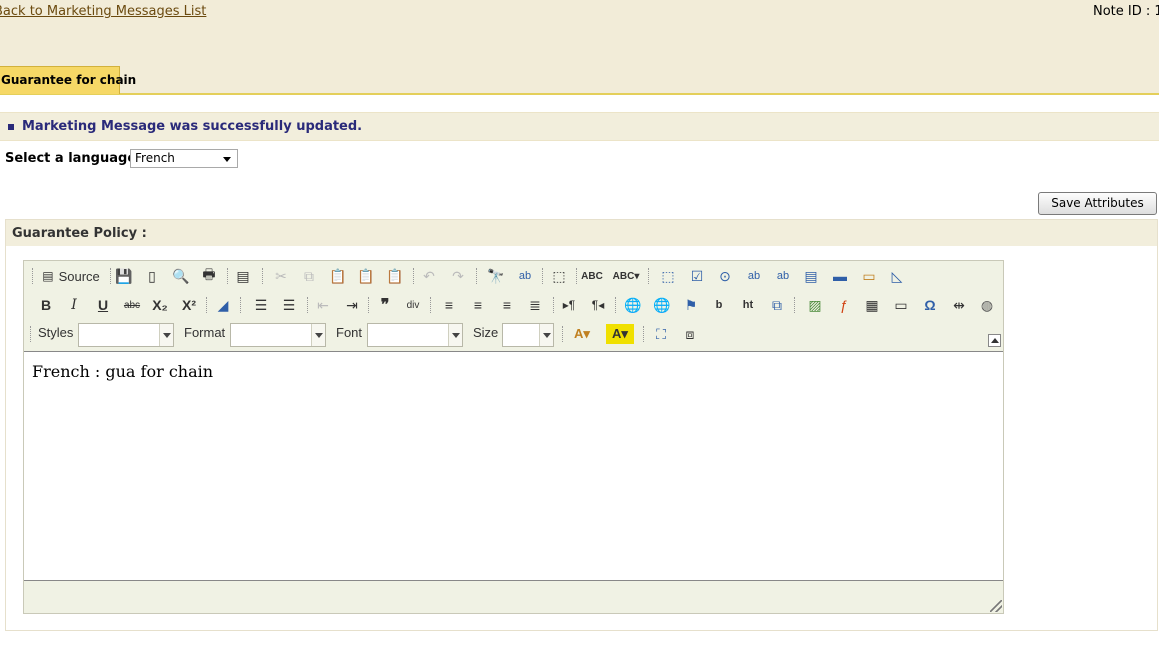  Describe the element at coordinates (126, 335) in the screenshot. I see `styles-combo` at that location.